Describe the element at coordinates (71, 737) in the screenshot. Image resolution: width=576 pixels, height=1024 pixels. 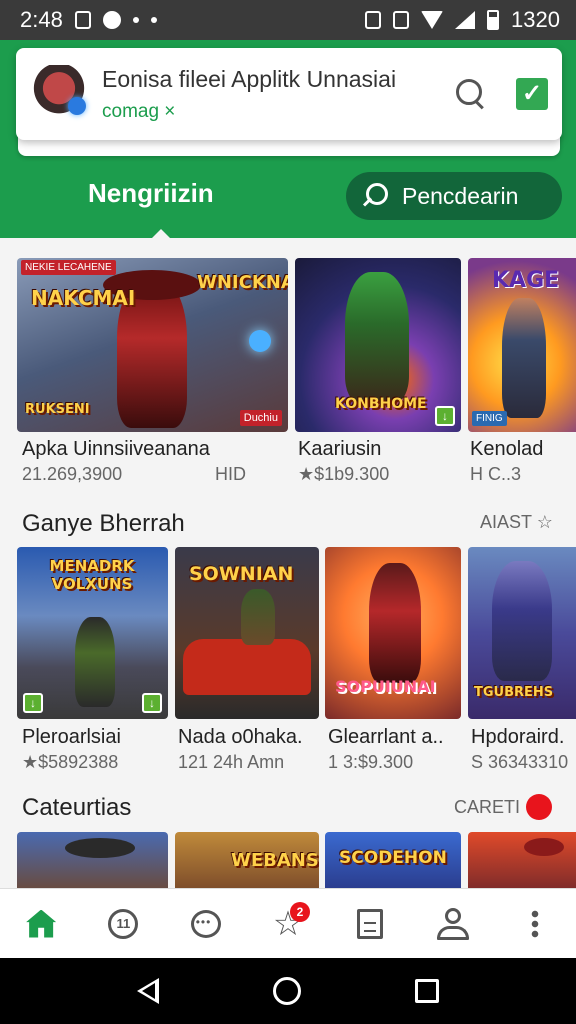
I see `game-title: Pleroarlsiai` at that location.